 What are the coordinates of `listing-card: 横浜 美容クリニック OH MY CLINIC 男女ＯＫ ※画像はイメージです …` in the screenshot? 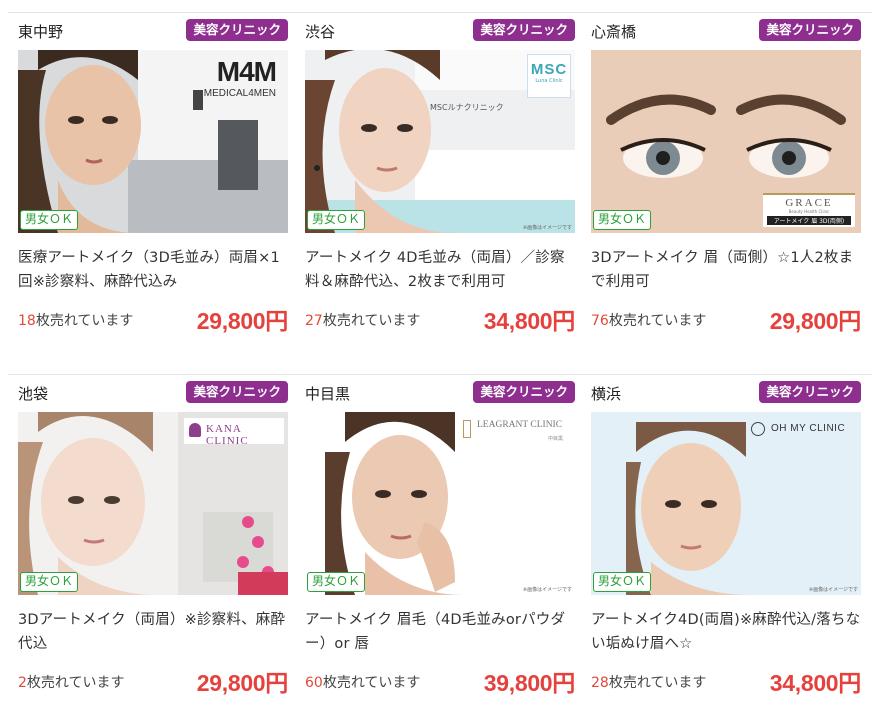 It's located at (726, 542).